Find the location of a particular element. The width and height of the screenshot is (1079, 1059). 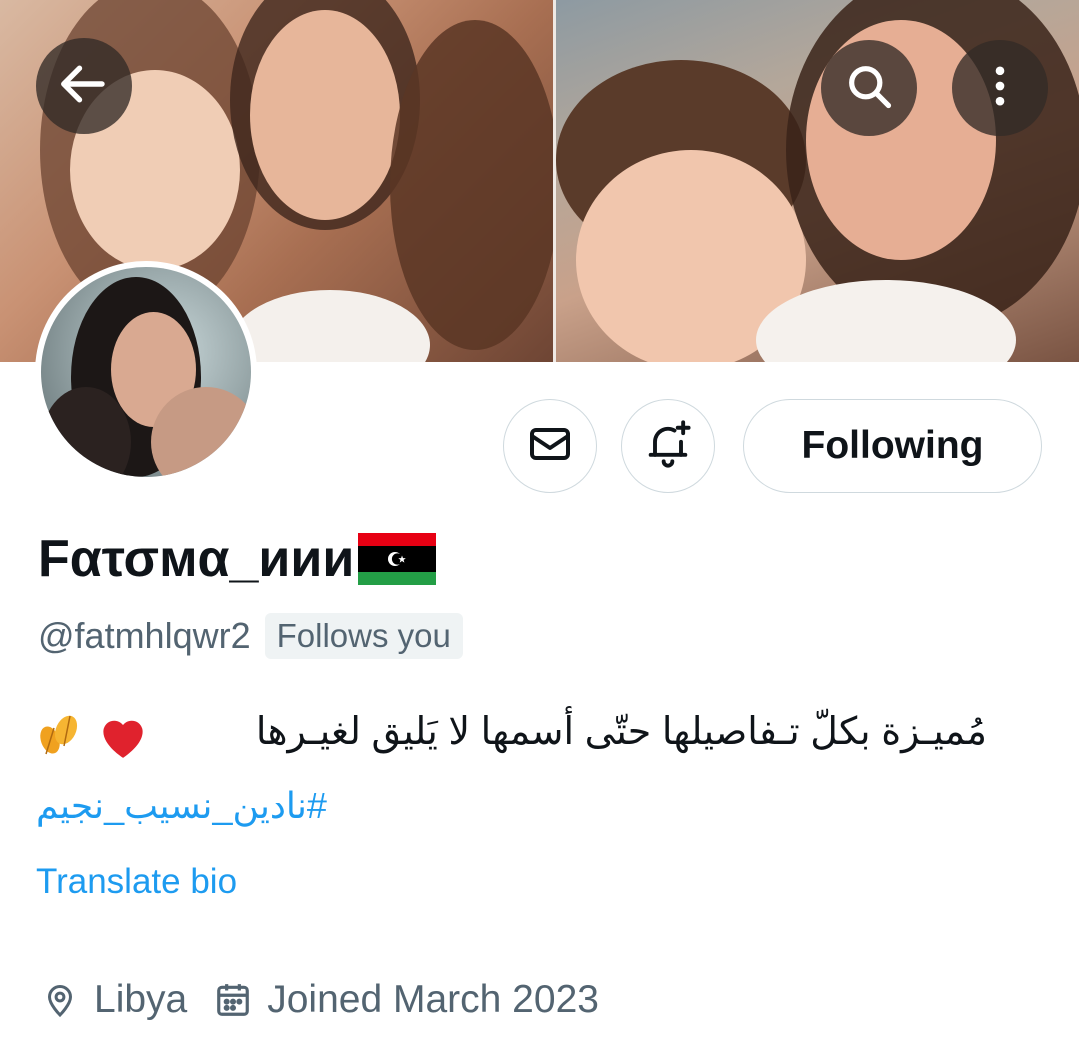

message-button is located at coordinates (550, 446).